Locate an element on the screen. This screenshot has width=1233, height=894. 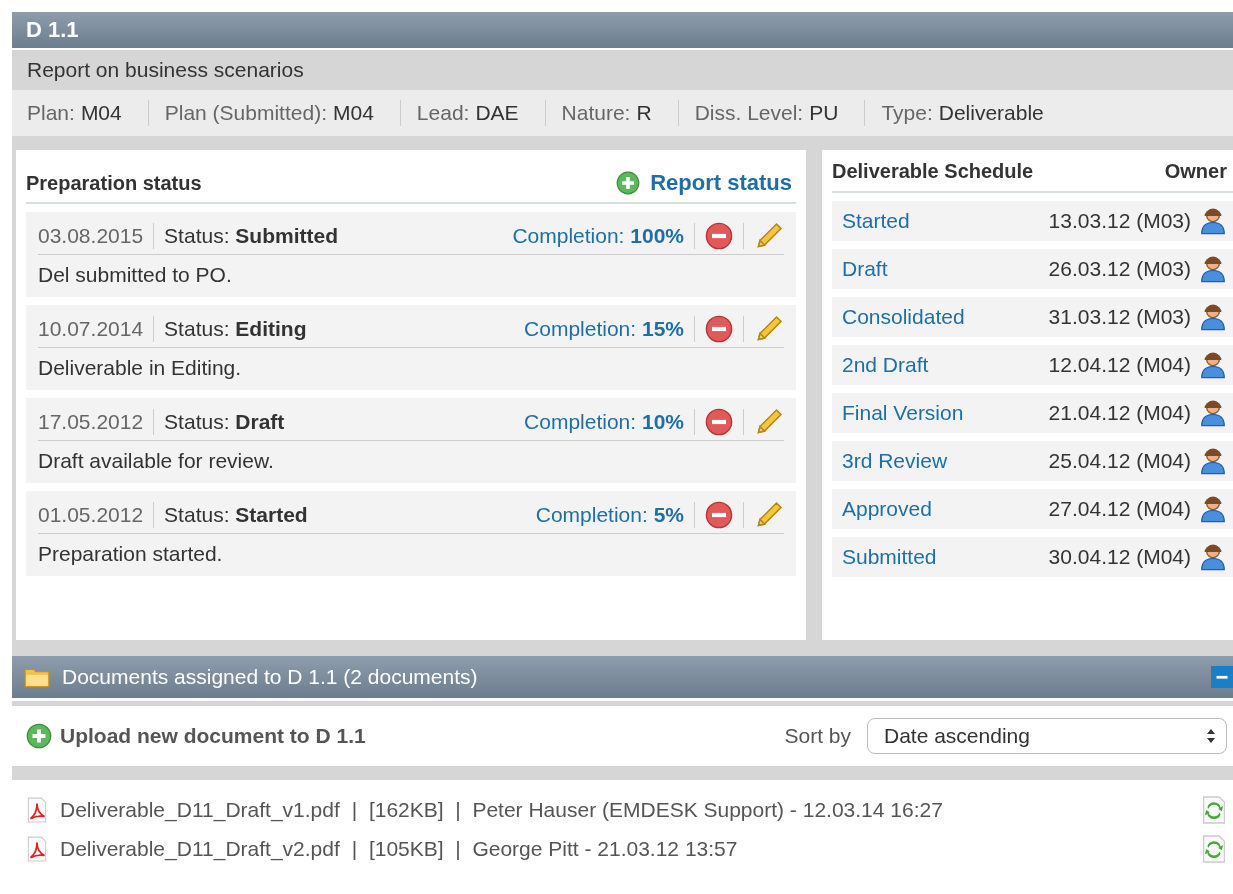
folder-icon is located at coordinates (37, 677).